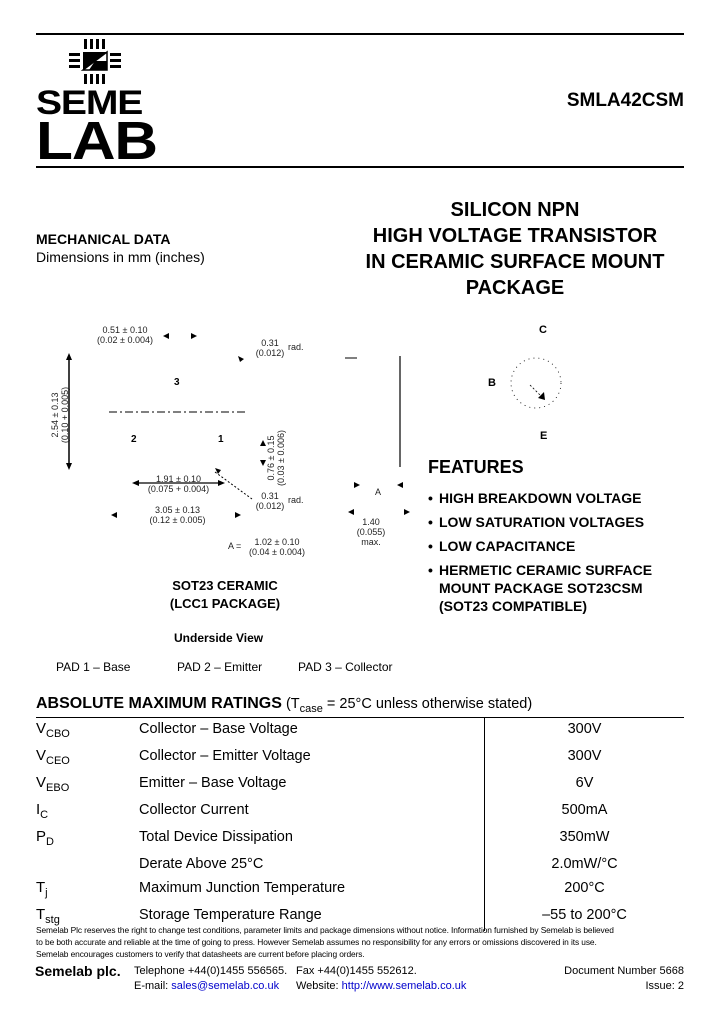 This screenshot has height=1012, width=720. I want to click on rating-description: Derate Above 25°C, so click(201, 864).